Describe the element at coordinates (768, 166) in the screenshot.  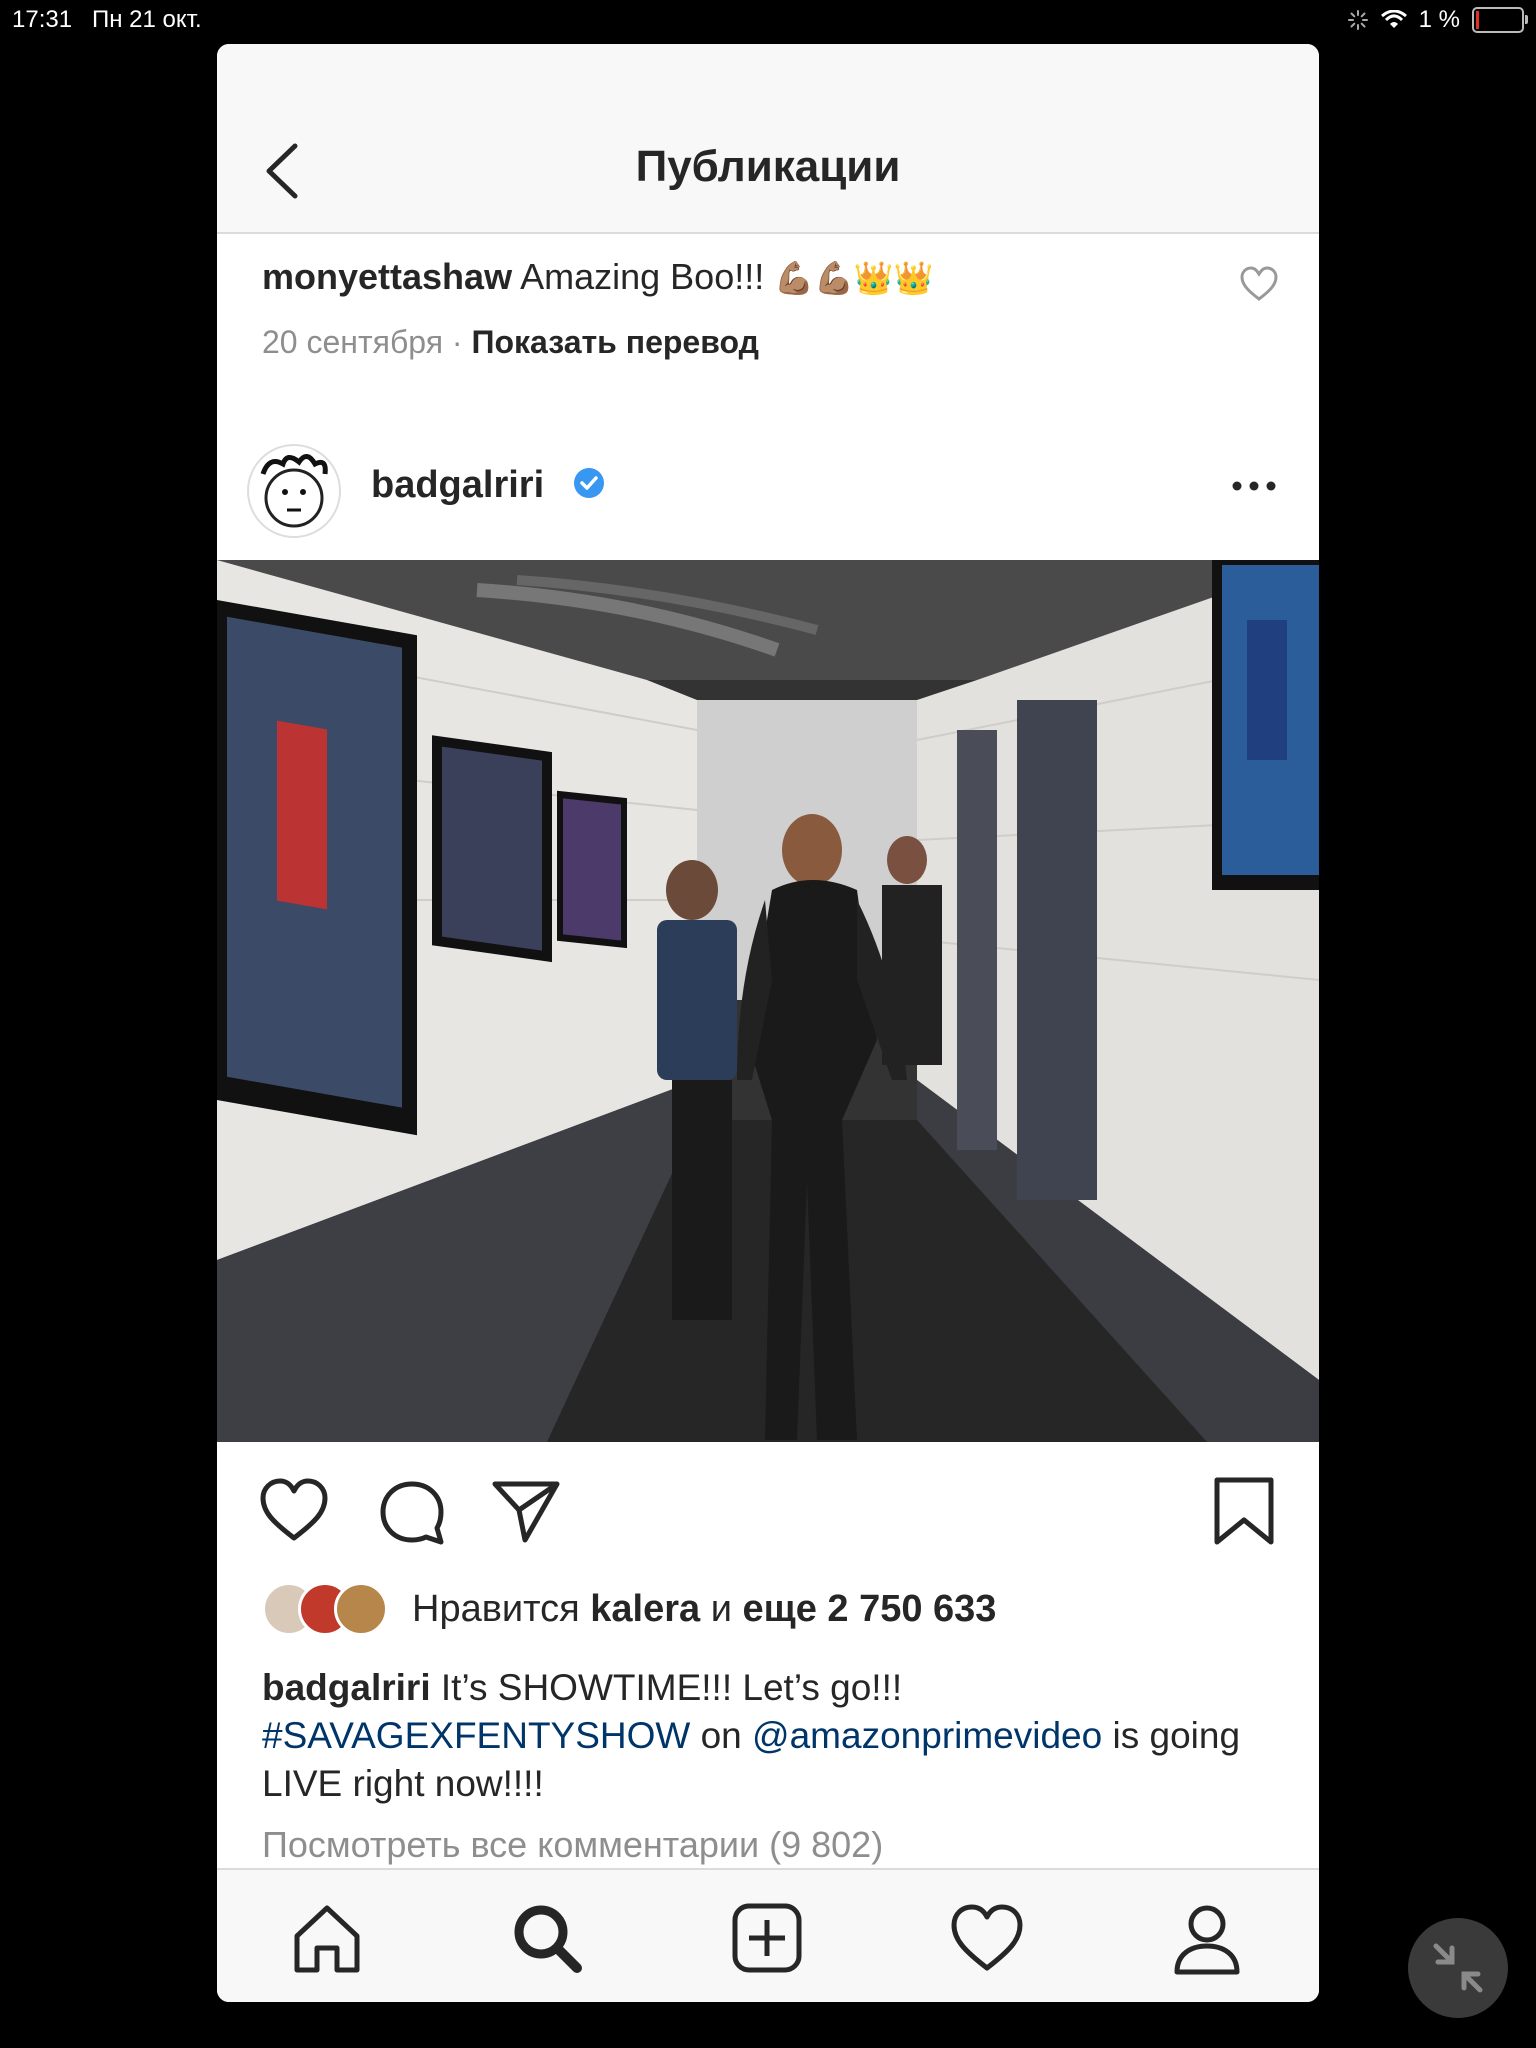
I see `page-title: Публикации` at that location.